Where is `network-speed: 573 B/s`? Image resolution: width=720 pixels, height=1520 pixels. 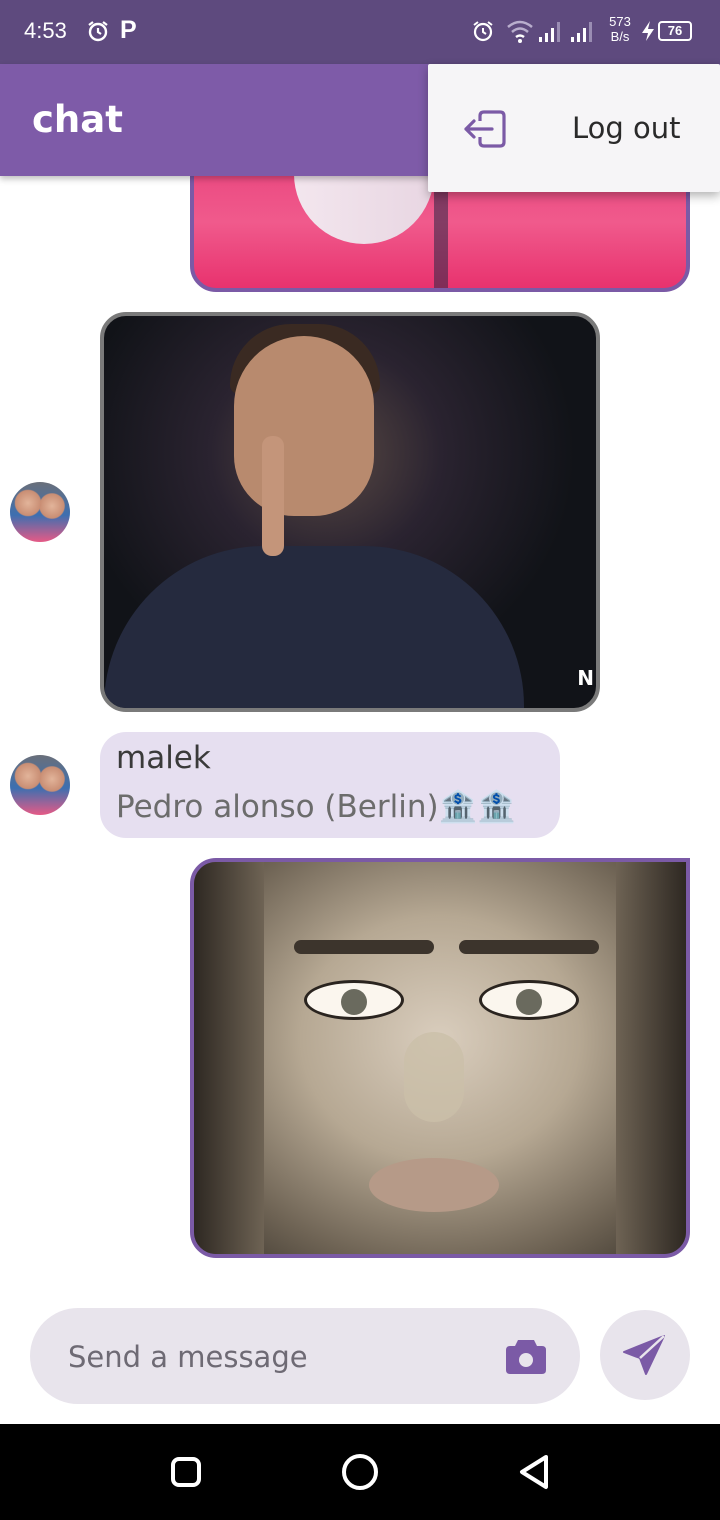
network-speed: 573 B/s is located at coordinates (620, 29).